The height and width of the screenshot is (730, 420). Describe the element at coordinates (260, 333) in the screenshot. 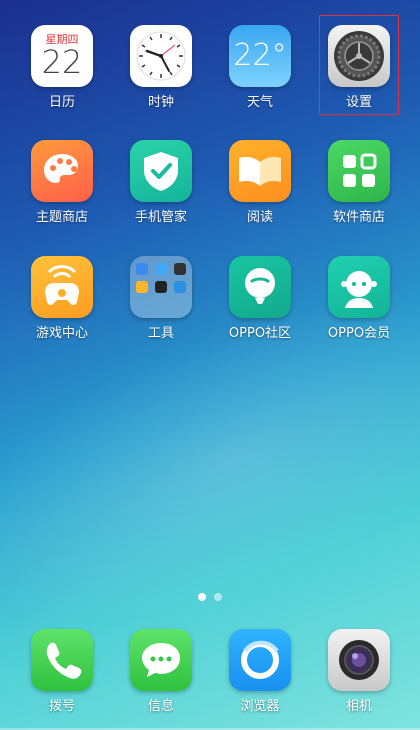

I see `app-label: OPPO社区` at that location.